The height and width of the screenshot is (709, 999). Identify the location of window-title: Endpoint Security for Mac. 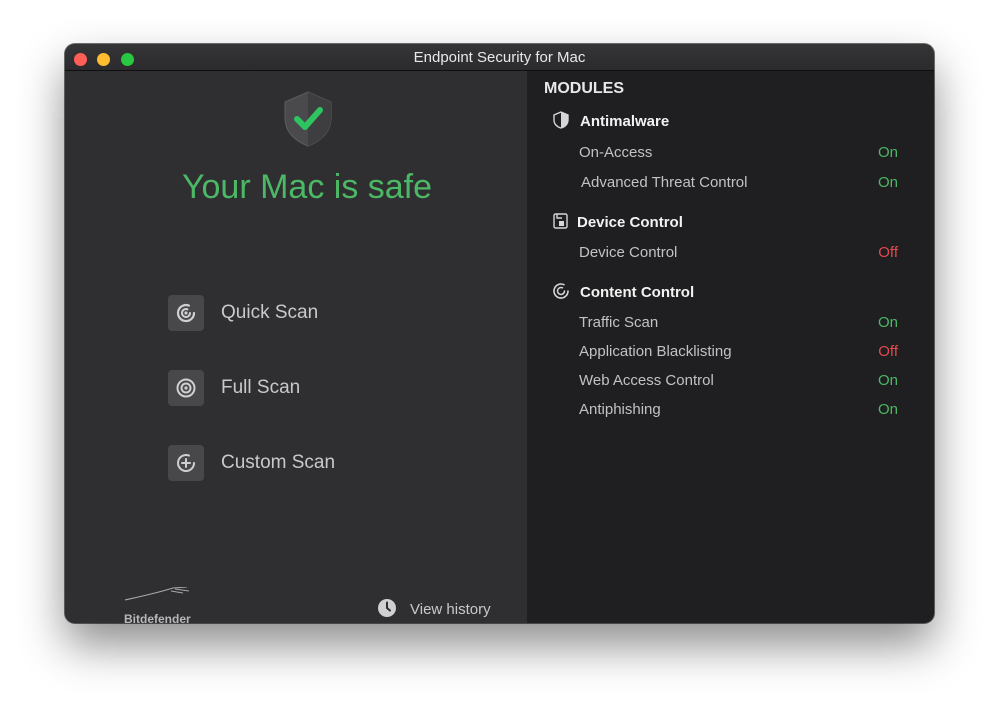
(499, 57).